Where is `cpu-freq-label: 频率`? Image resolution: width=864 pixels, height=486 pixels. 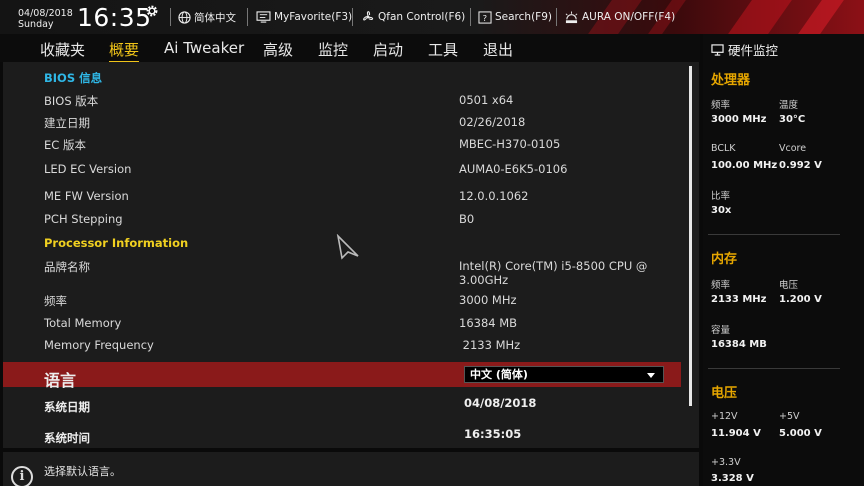
cpu-freq-label: 频率 is located at coordinates (721, 105).